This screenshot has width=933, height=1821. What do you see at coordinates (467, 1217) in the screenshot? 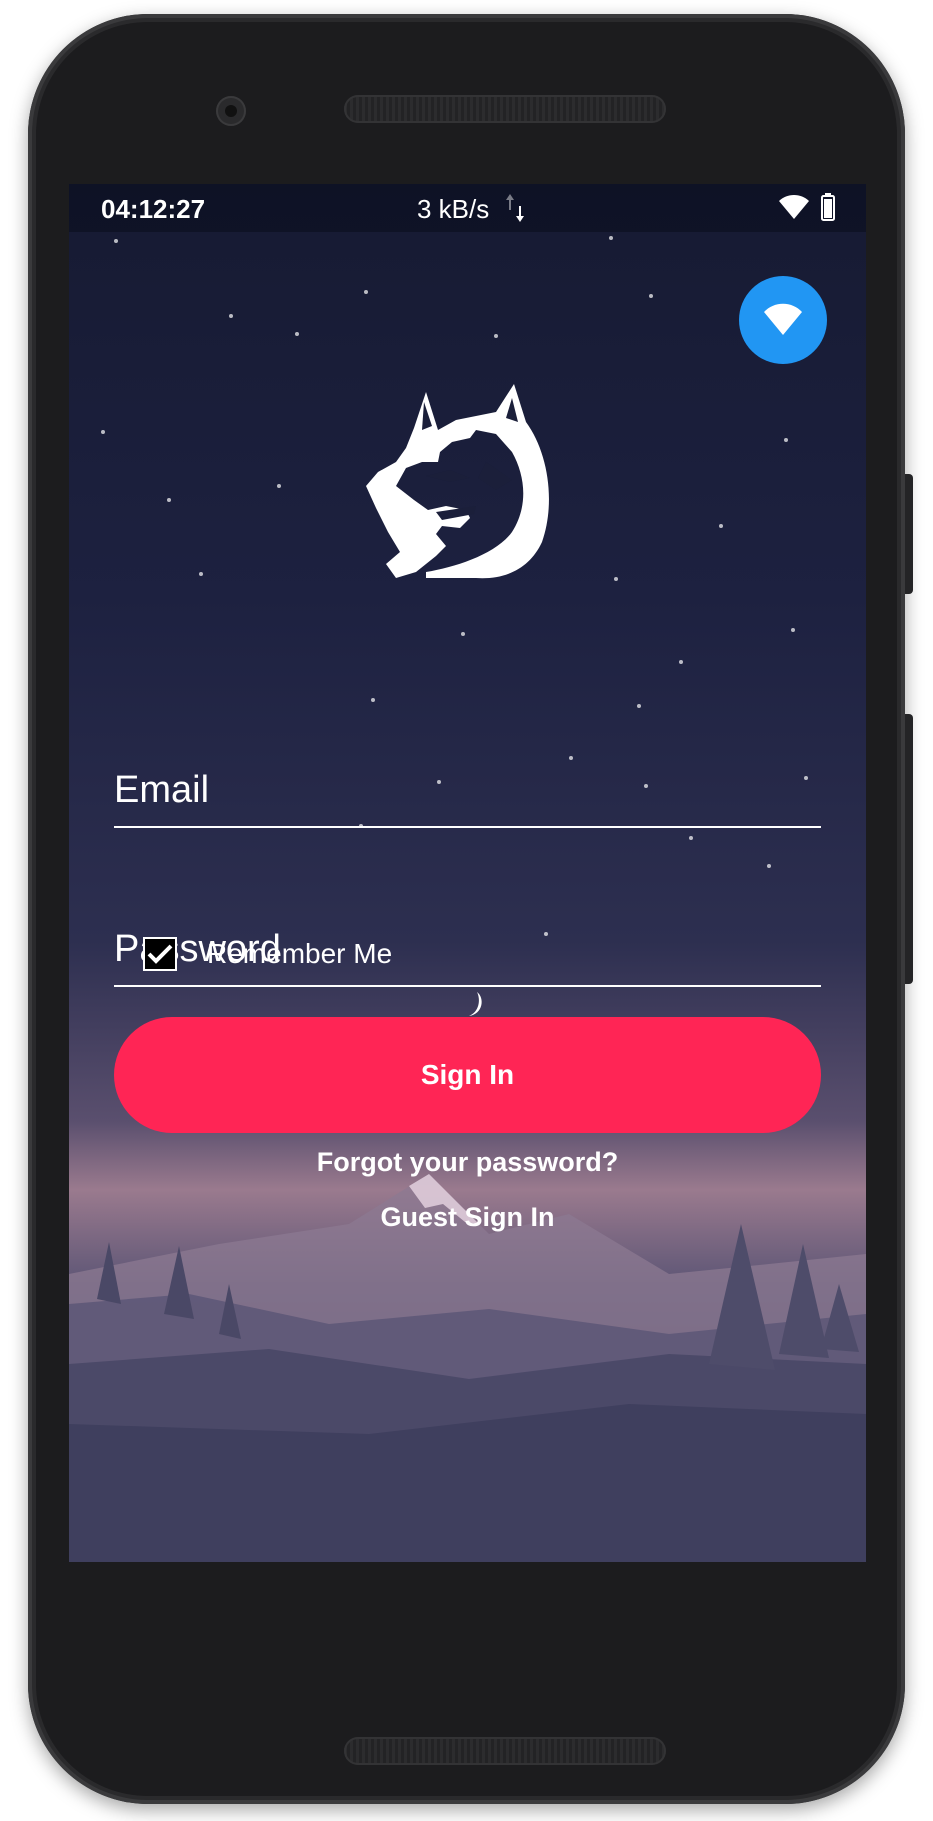
I see `guest-sign-in-link: Guest Sign In` at bounding box center [467, 1217].